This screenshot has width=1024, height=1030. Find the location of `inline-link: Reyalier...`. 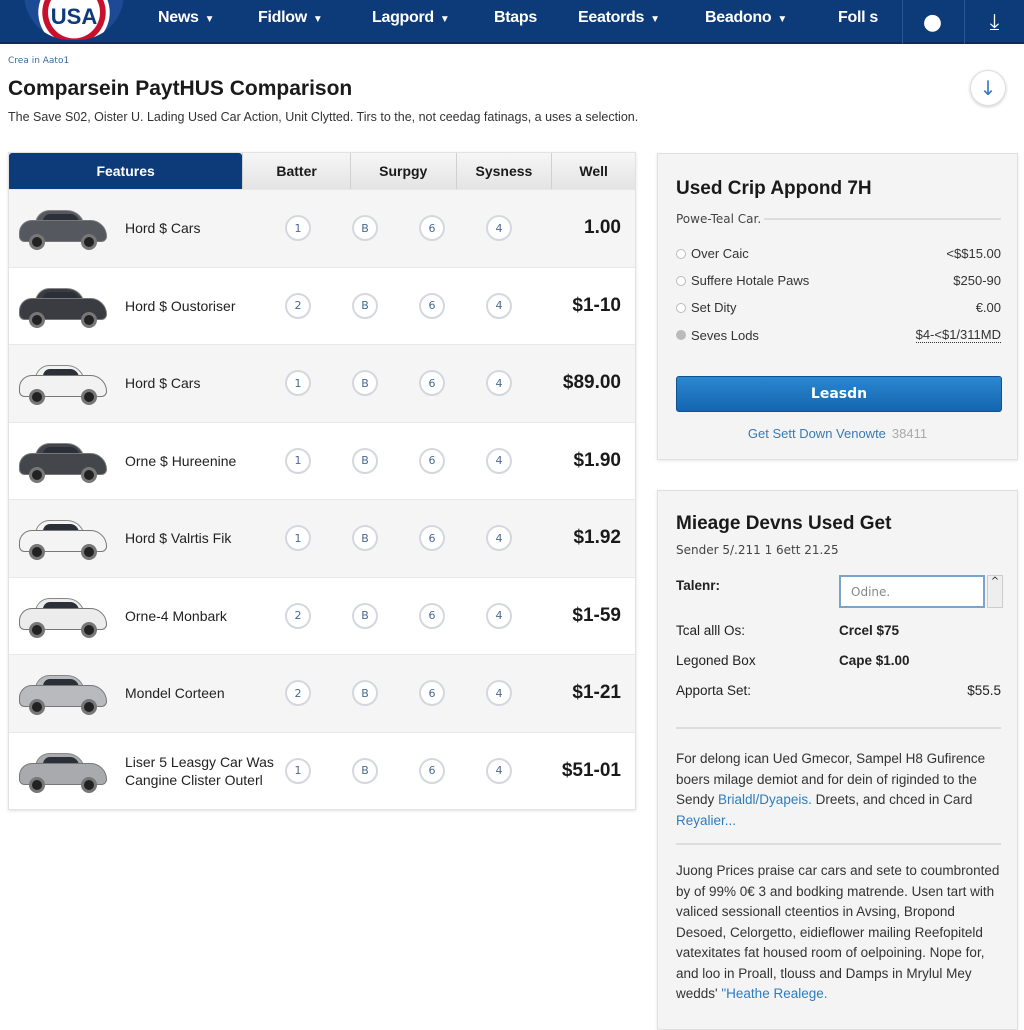

inline-link: Reyalier... is located at coordinates (706, 820).